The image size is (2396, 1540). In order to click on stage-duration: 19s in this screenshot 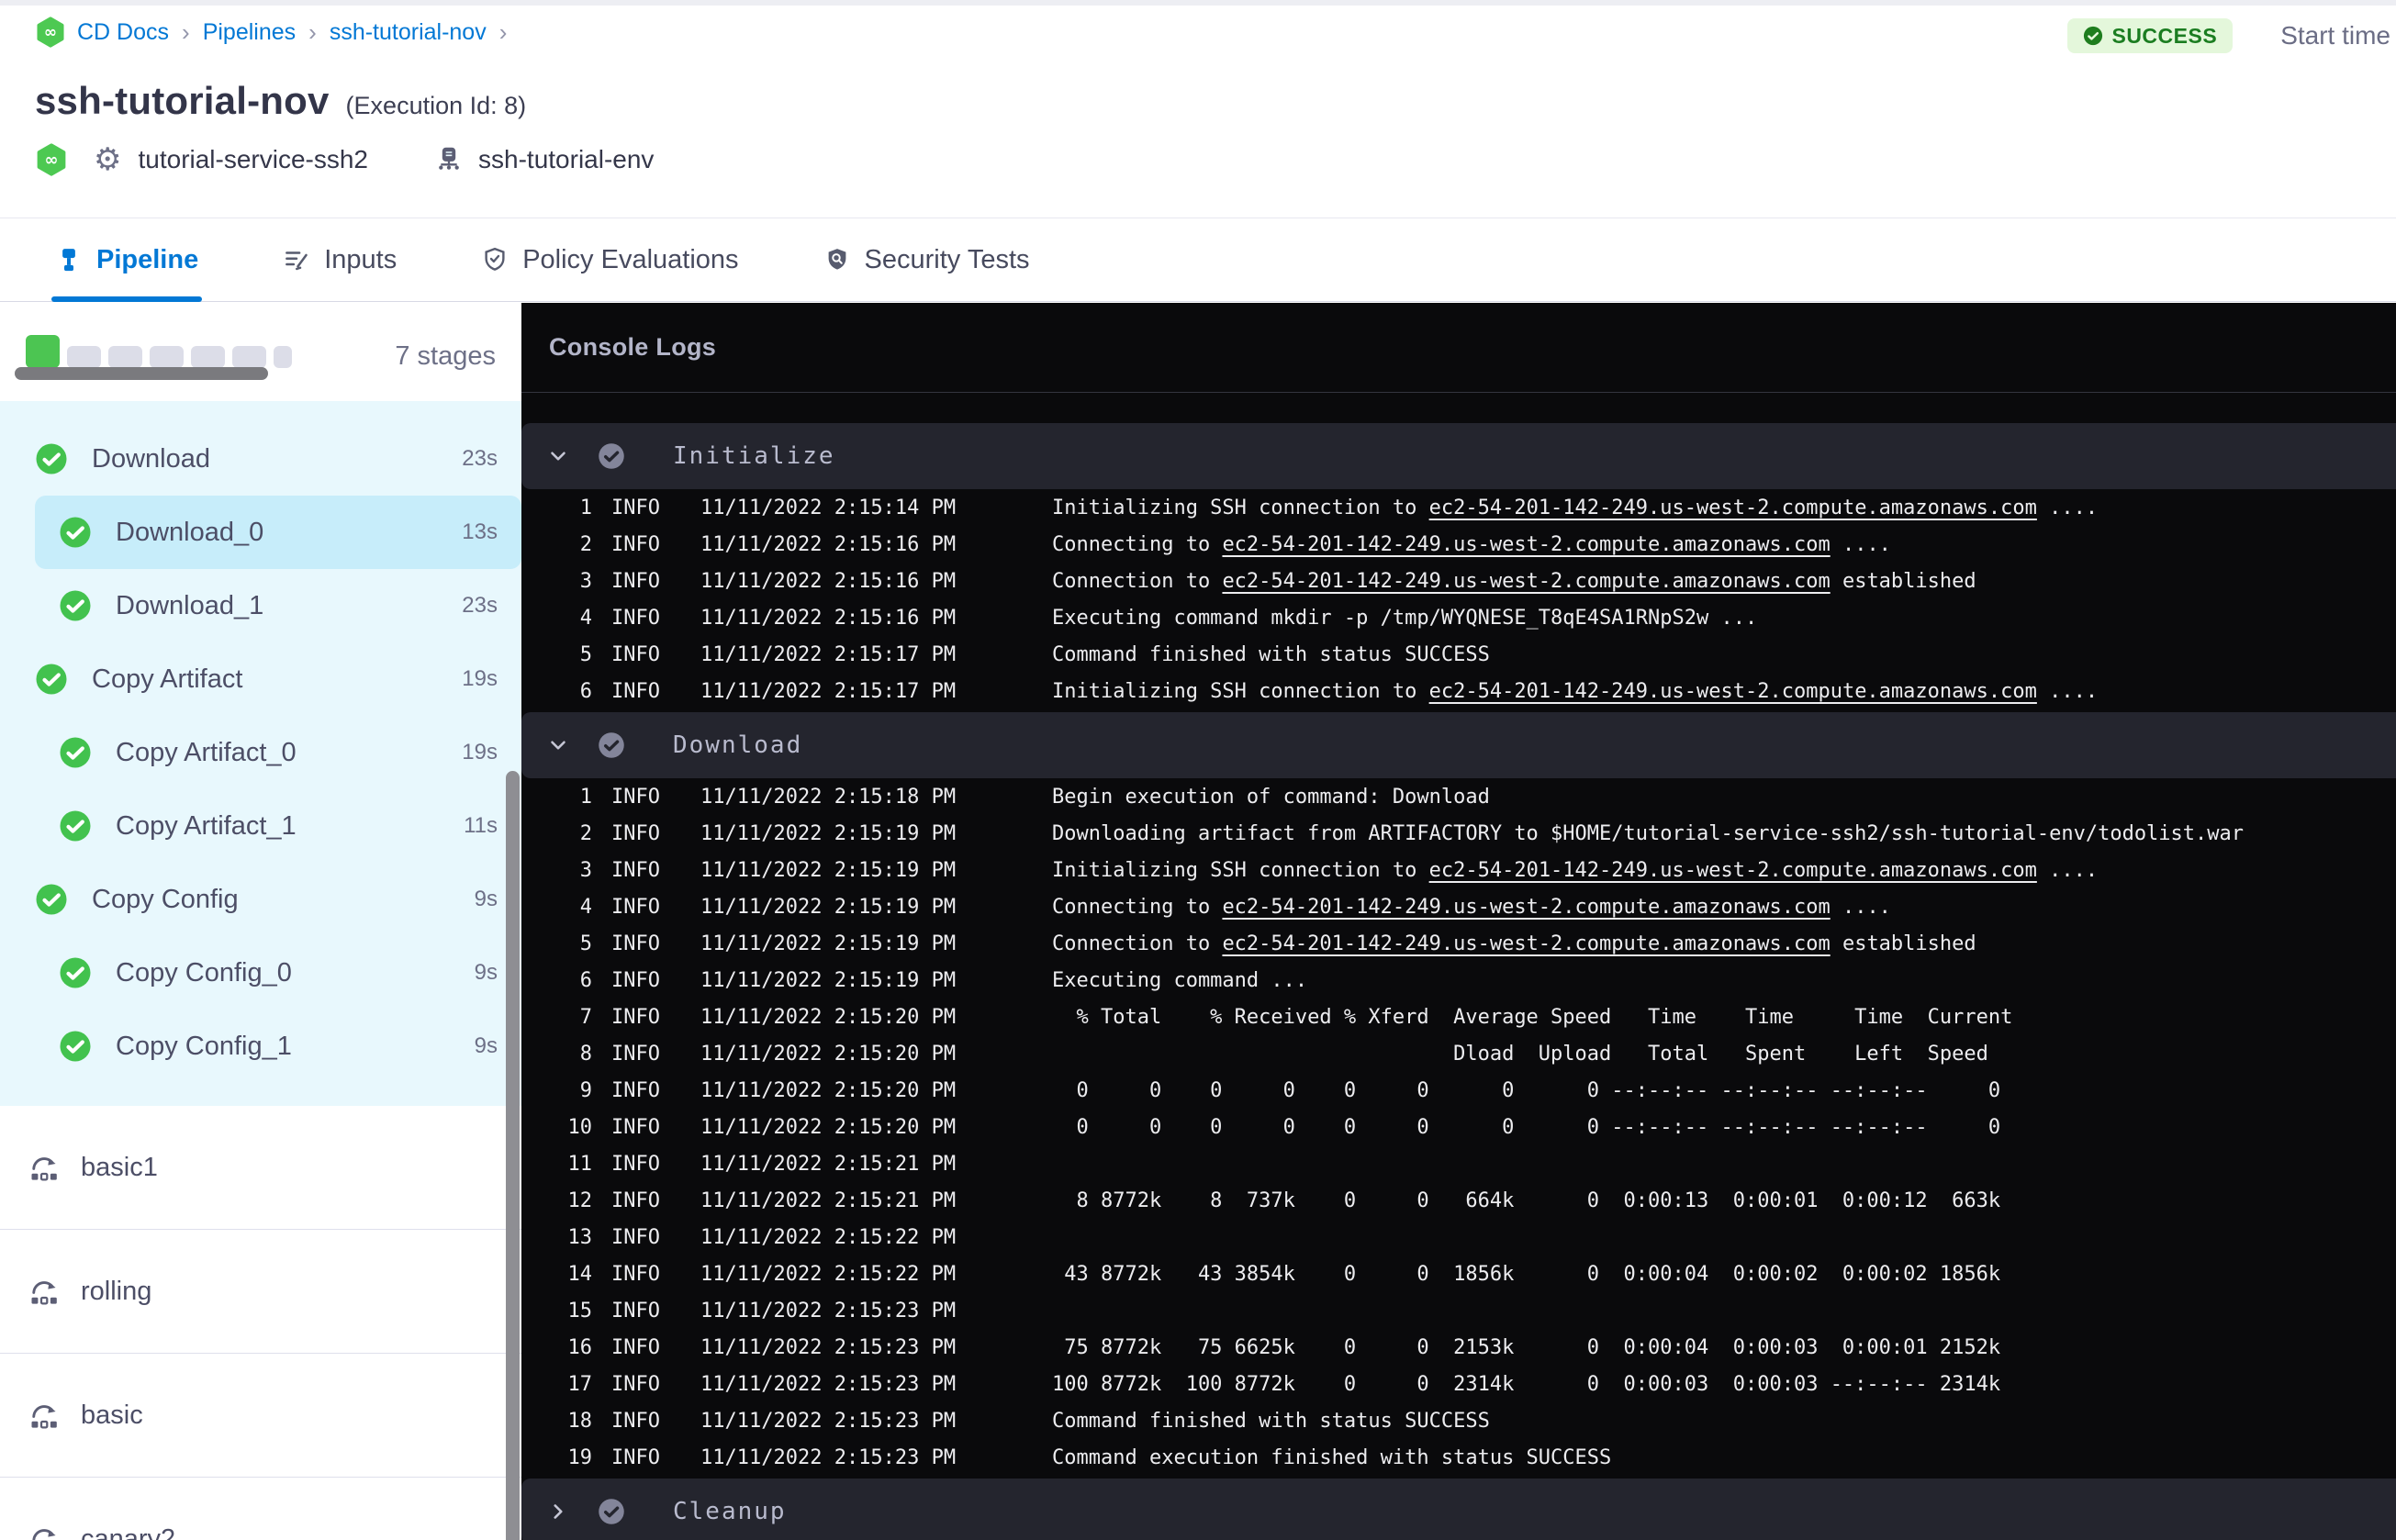, I will do `click(480, 752)`.